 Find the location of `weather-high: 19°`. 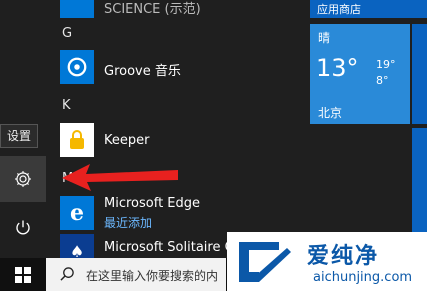

weather-high: 19° is located at coordinates (386, 64).